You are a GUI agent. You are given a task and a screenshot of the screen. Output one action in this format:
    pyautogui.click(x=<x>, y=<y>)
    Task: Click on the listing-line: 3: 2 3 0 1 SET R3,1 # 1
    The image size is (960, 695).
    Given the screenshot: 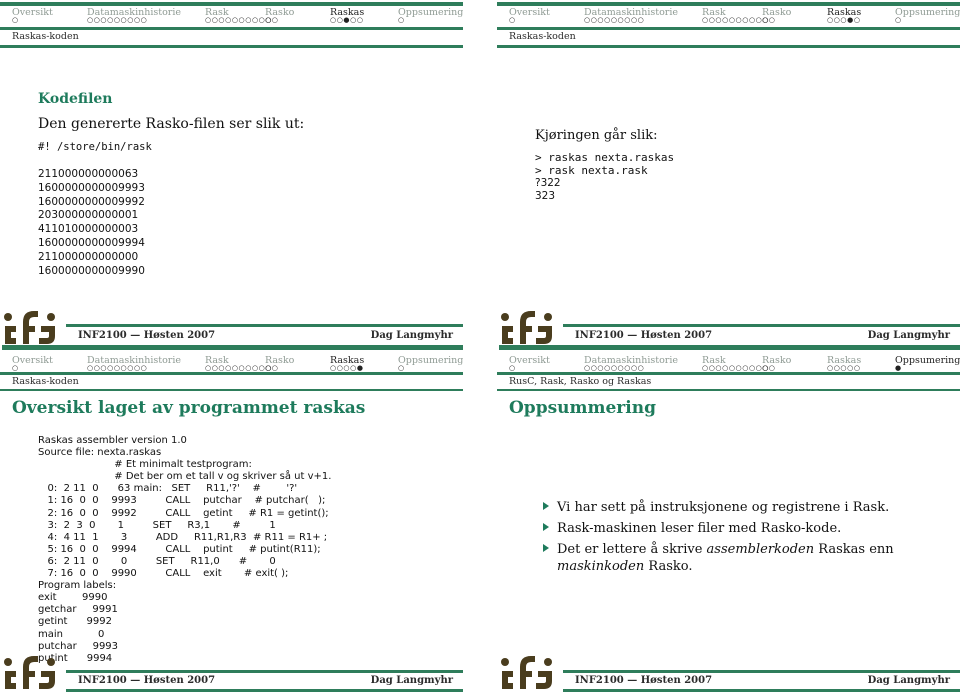 What is the action you would take?
    pyautogui.click(x=157, y=525)
    